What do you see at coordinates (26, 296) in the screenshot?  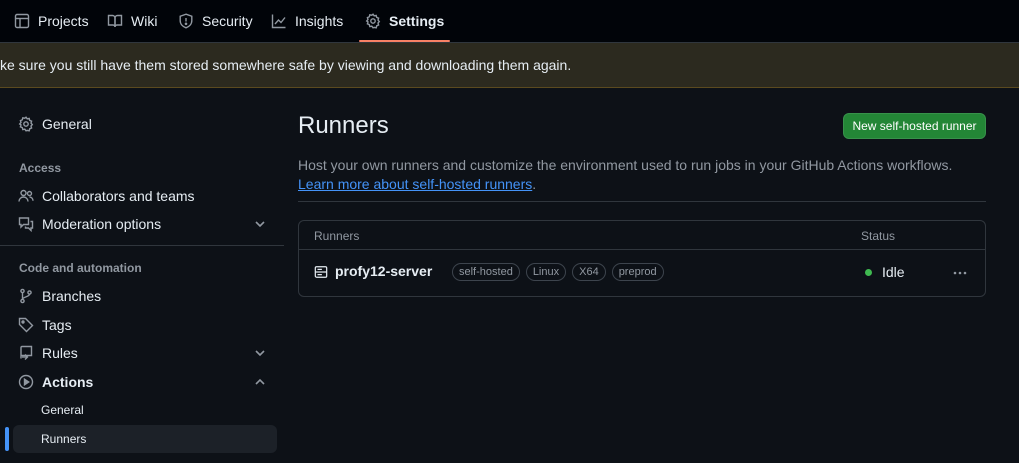 I see `git-branch-icon` at bounding box center [26, 296].